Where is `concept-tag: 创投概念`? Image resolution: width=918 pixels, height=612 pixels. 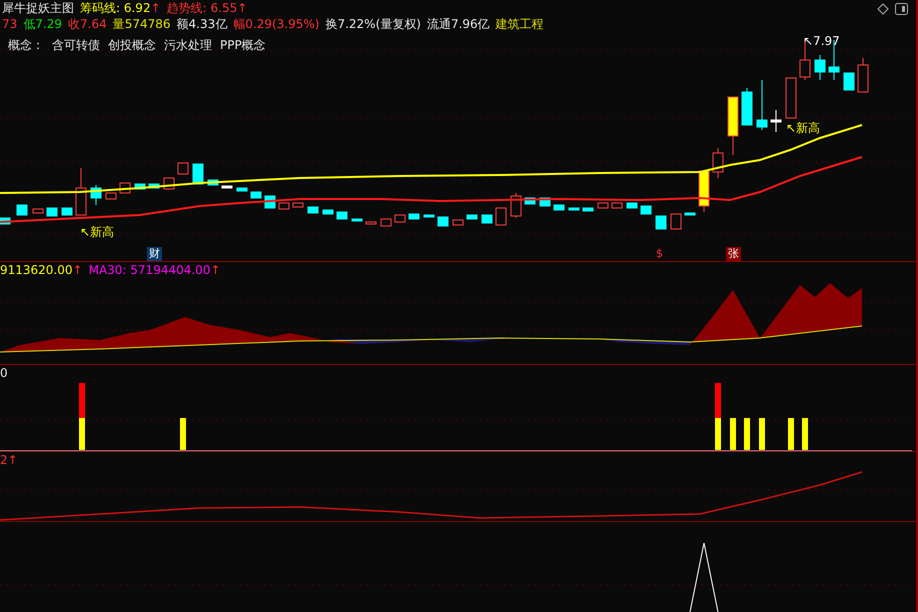 concept-tag: 创投概念 is located at coordinates (132, 45).